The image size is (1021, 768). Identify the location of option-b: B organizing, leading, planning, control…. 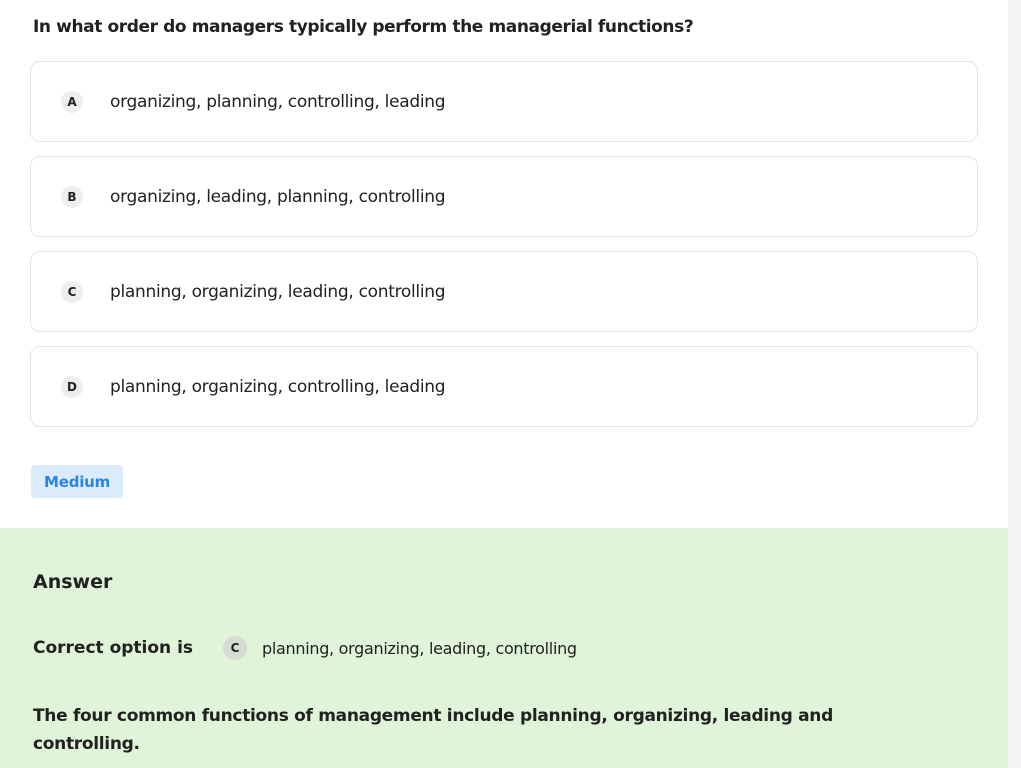
(504, 196).